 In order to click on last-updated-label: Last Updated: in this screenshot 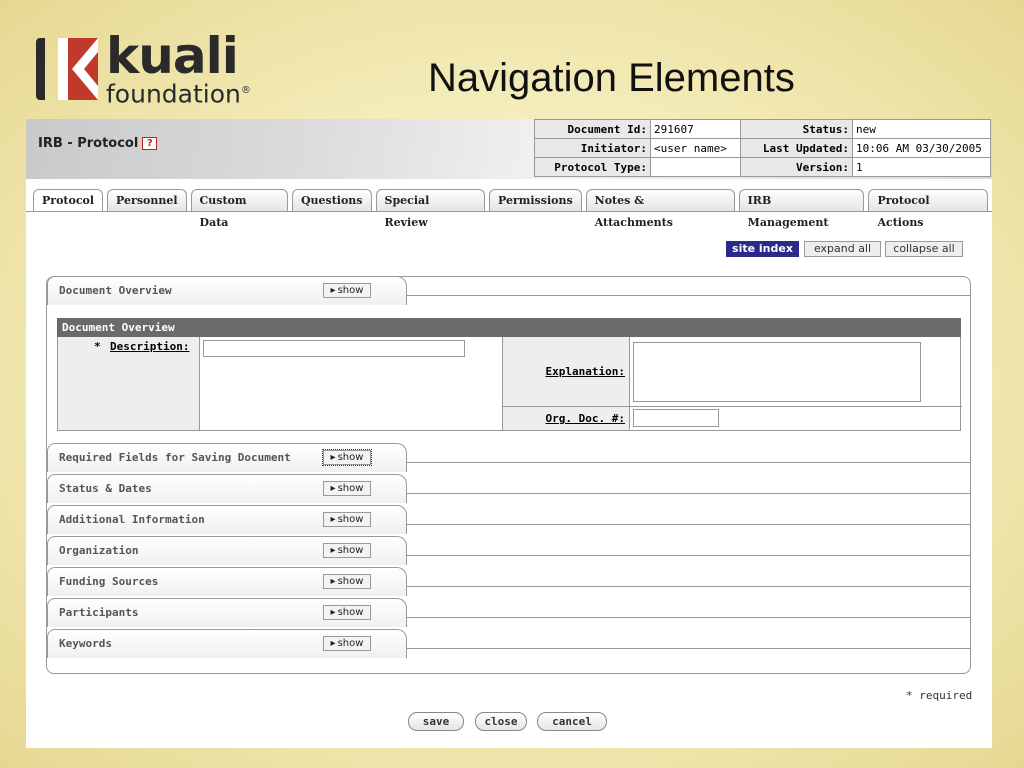, I will do `click(796, 148)`.